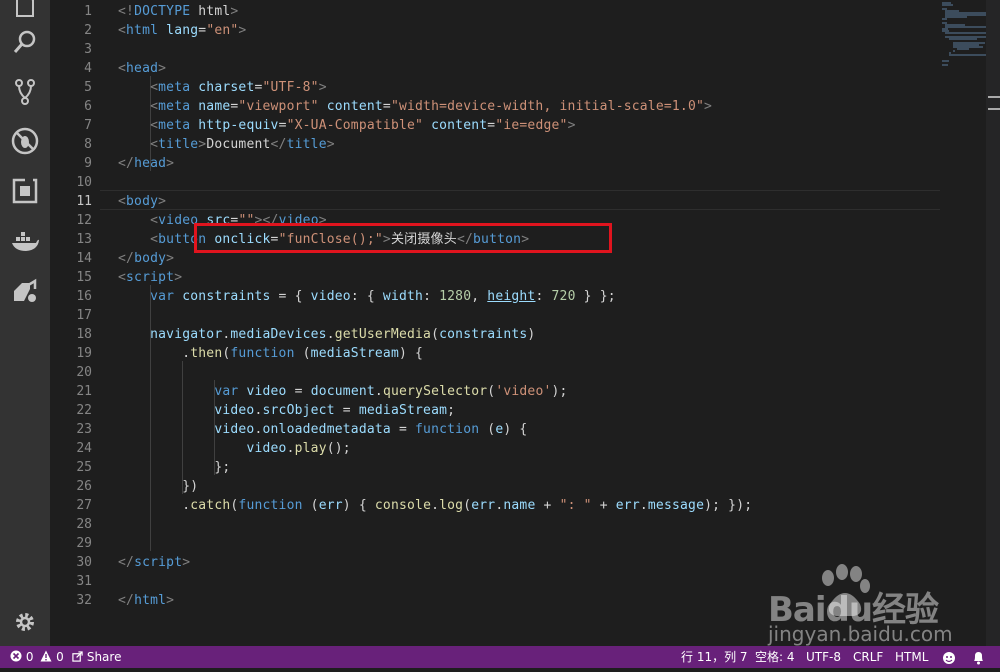  Describe the element at coordinates (174, 87) in the screenshot. I see `code-token: meta` at that location.